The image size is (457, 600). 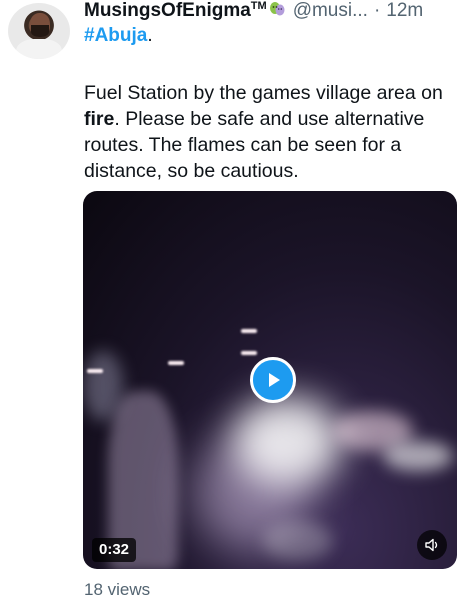 I want to click on author-avatar, so click(x=39, y=31).